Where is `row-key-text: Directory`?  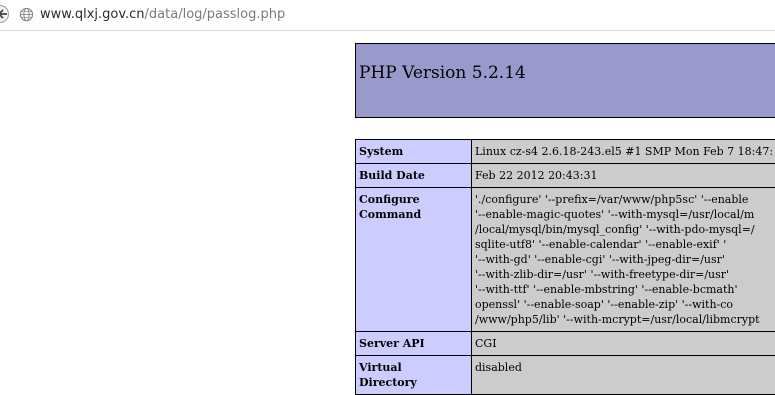
row-key-text: Directory is located at coordinates (413, 382).